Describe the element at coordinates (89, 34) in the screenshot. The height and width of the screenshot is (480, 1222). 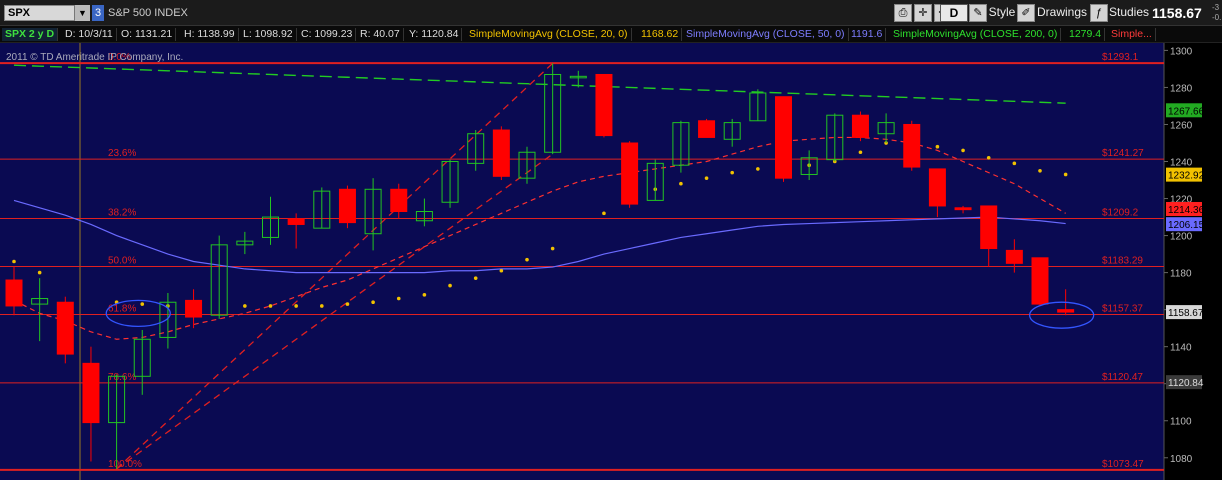
I see `info-date: D: 10/3/11` at that location.